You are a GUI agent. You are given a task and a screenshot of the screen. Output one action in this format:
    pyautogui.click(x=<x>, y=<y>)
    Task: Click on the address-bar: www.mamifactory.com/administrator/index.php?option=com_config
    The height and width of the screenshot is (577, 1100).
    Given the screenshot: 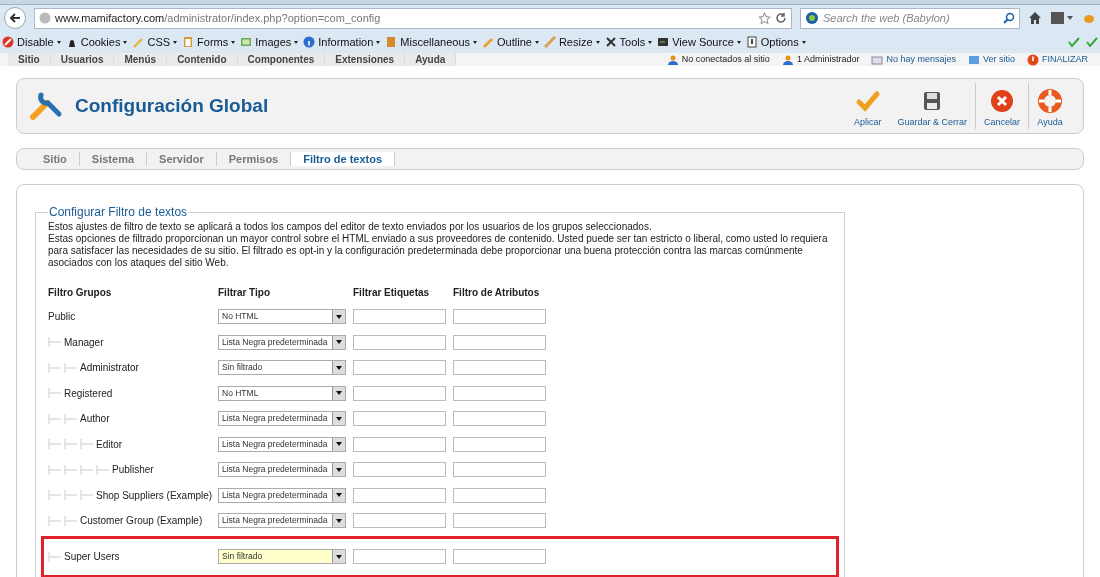 What is the action you would take?
    pyautogui.click(x=413, y=18)
    